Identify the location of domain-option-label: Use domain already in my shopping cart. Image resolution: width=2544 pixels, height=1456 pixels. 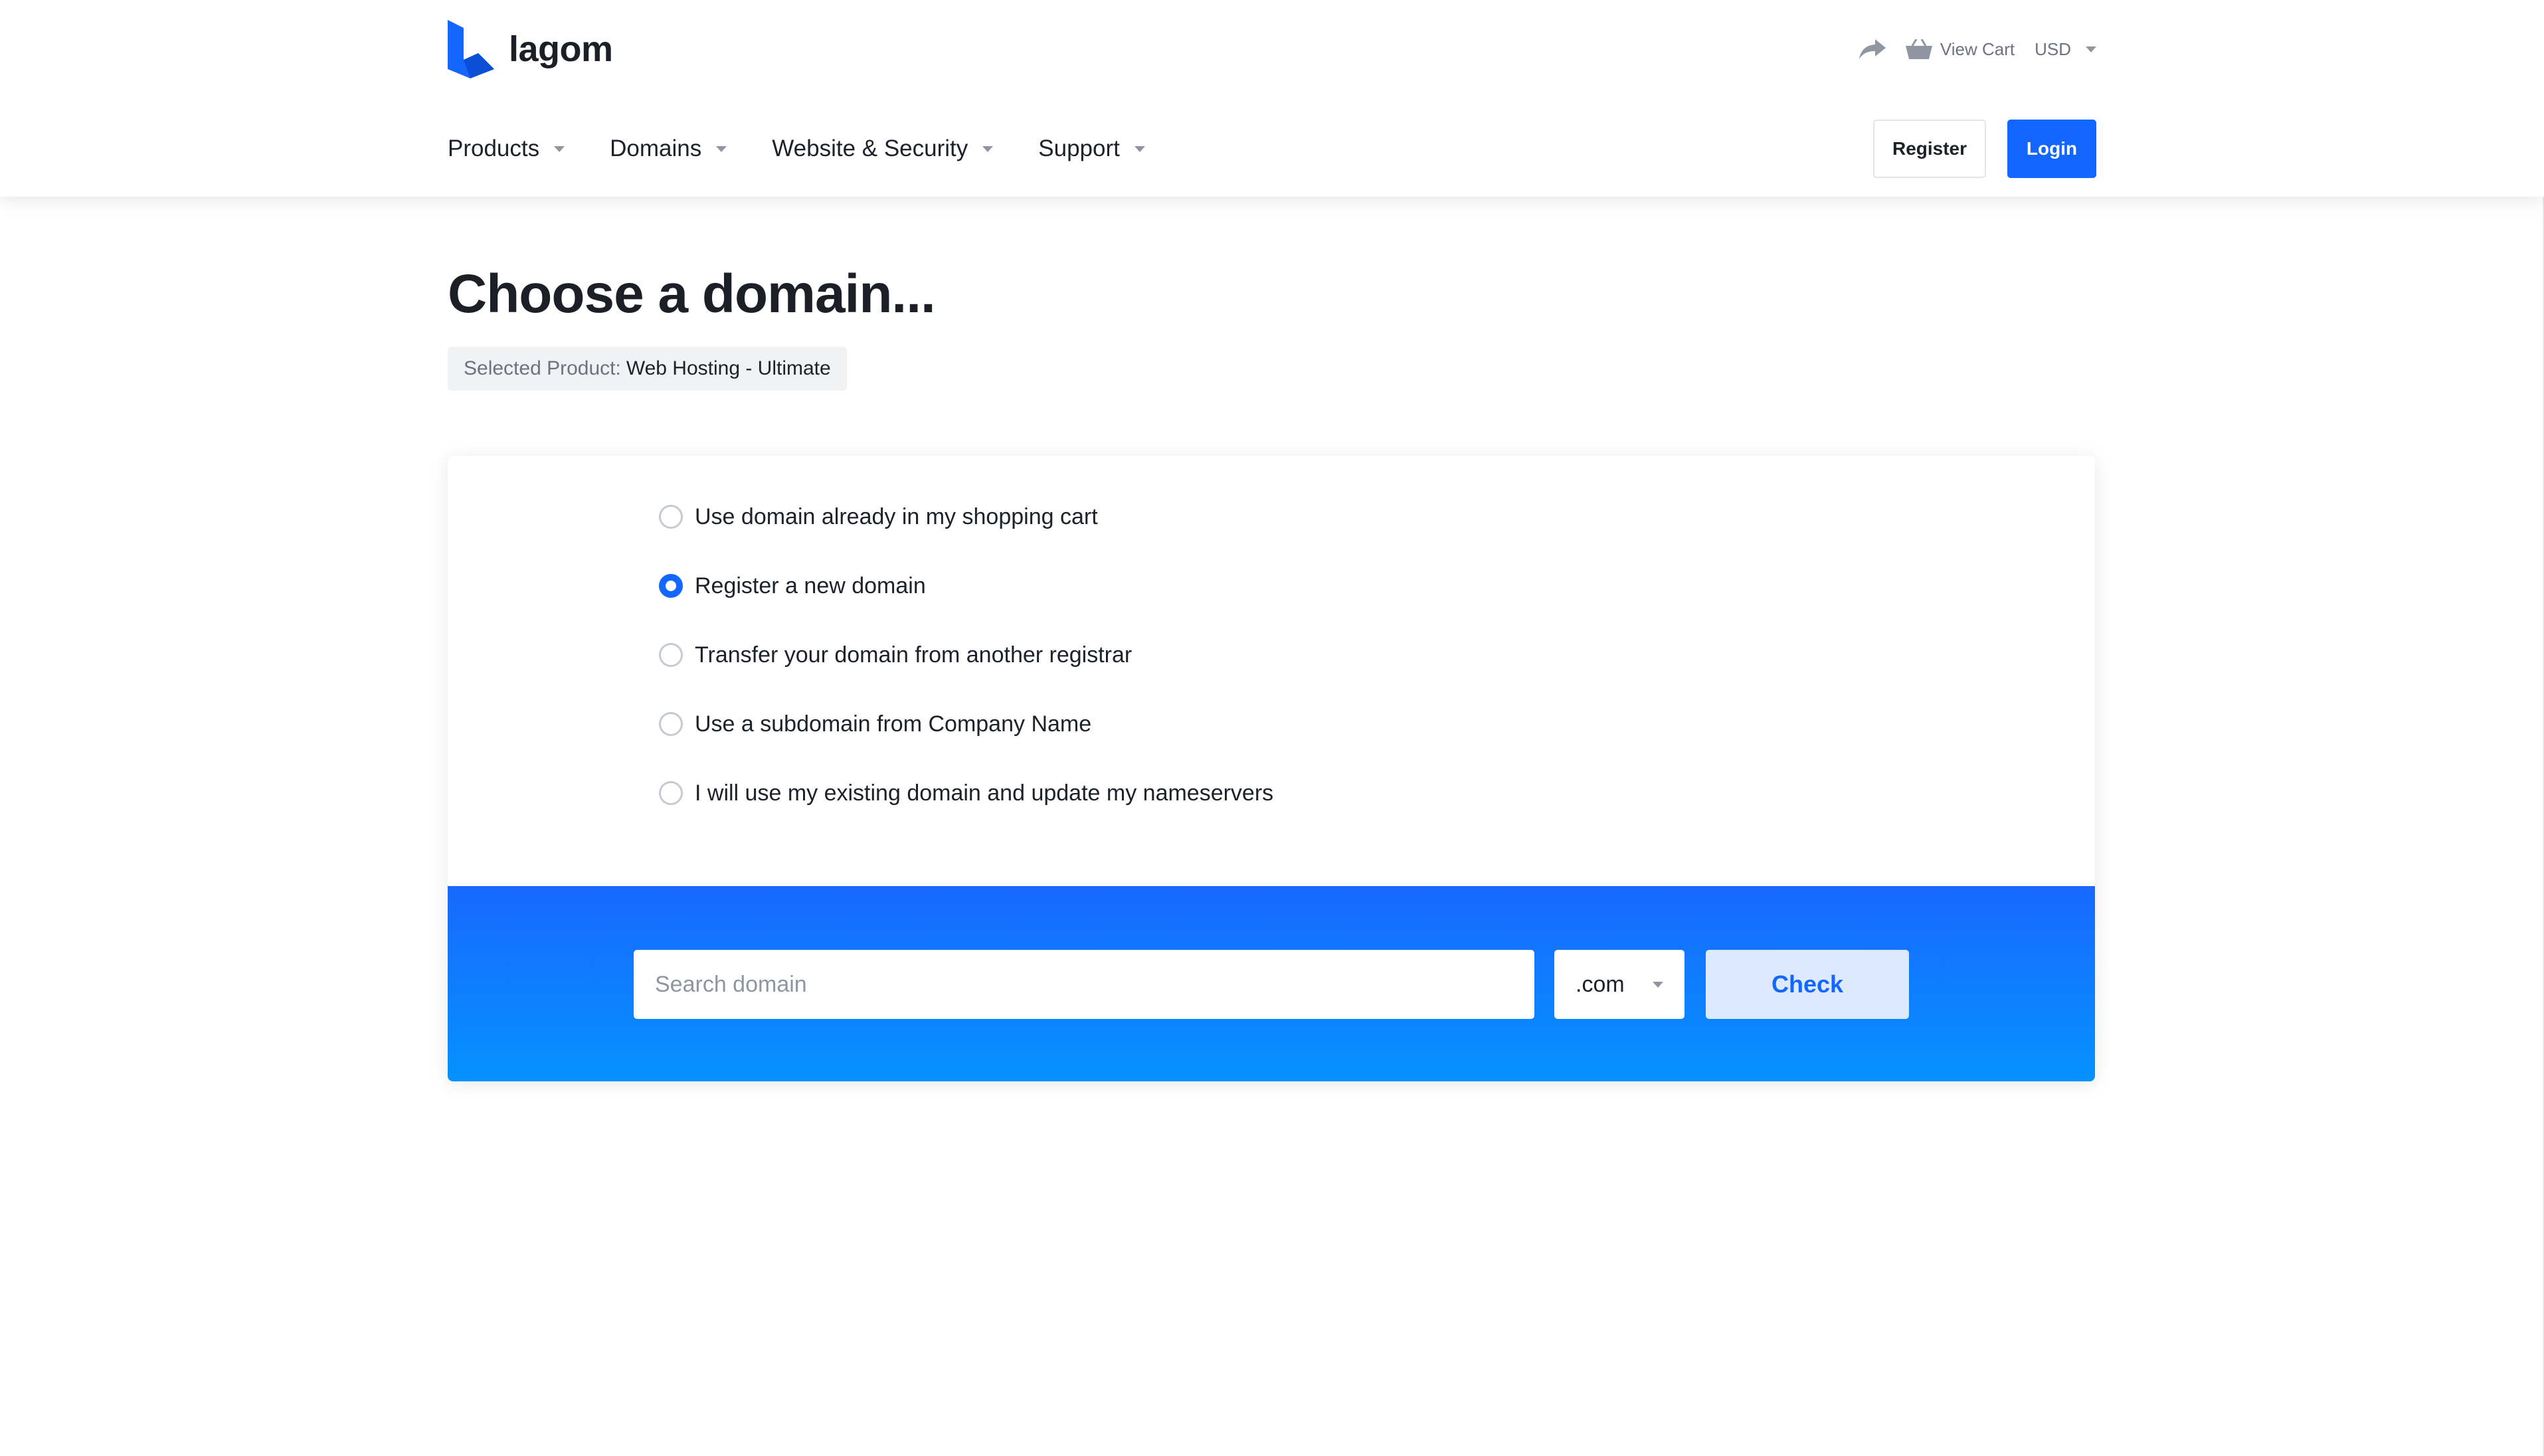
(896, 516).